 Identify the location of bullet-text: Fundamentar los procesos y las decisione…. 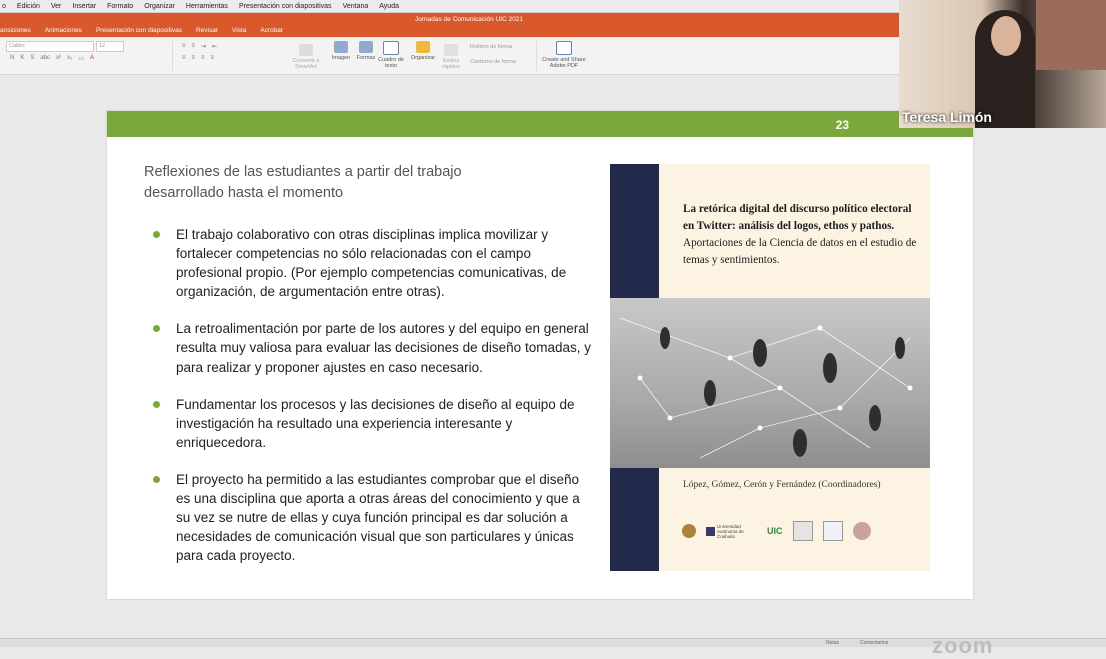
(375, 423).